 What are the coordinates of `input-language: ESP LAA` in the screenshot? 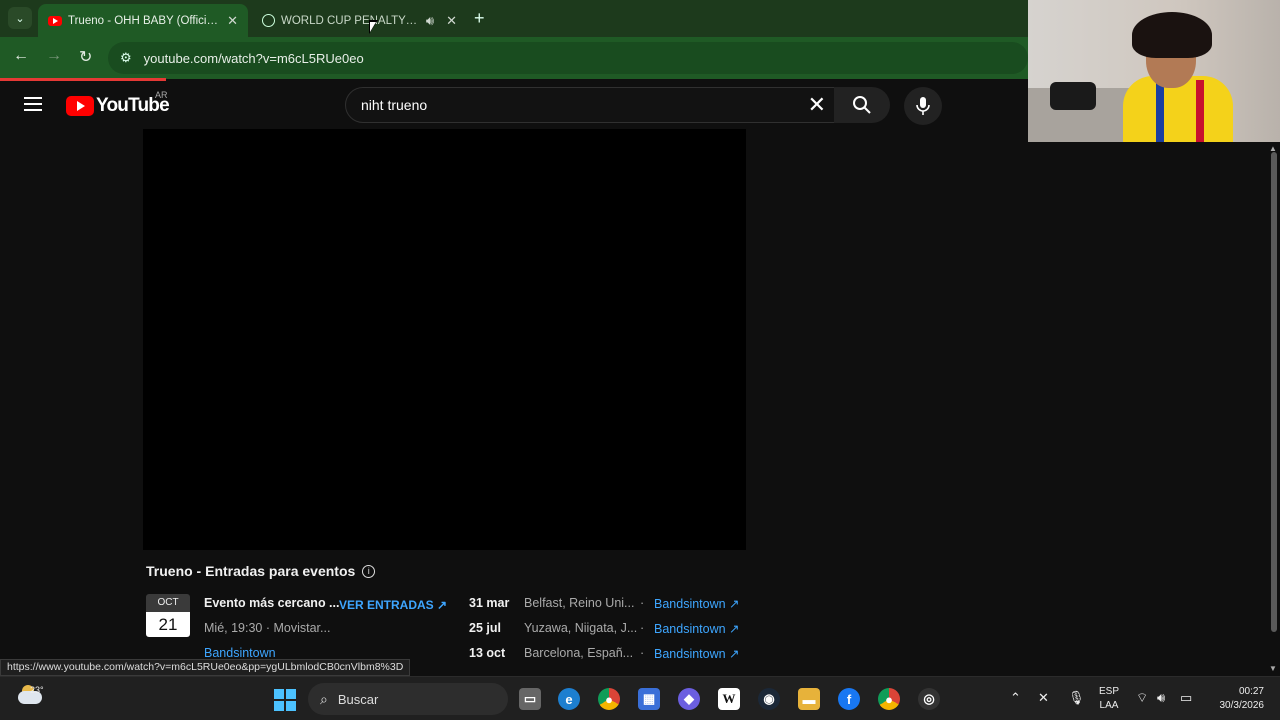 It's located at (1109, 699).